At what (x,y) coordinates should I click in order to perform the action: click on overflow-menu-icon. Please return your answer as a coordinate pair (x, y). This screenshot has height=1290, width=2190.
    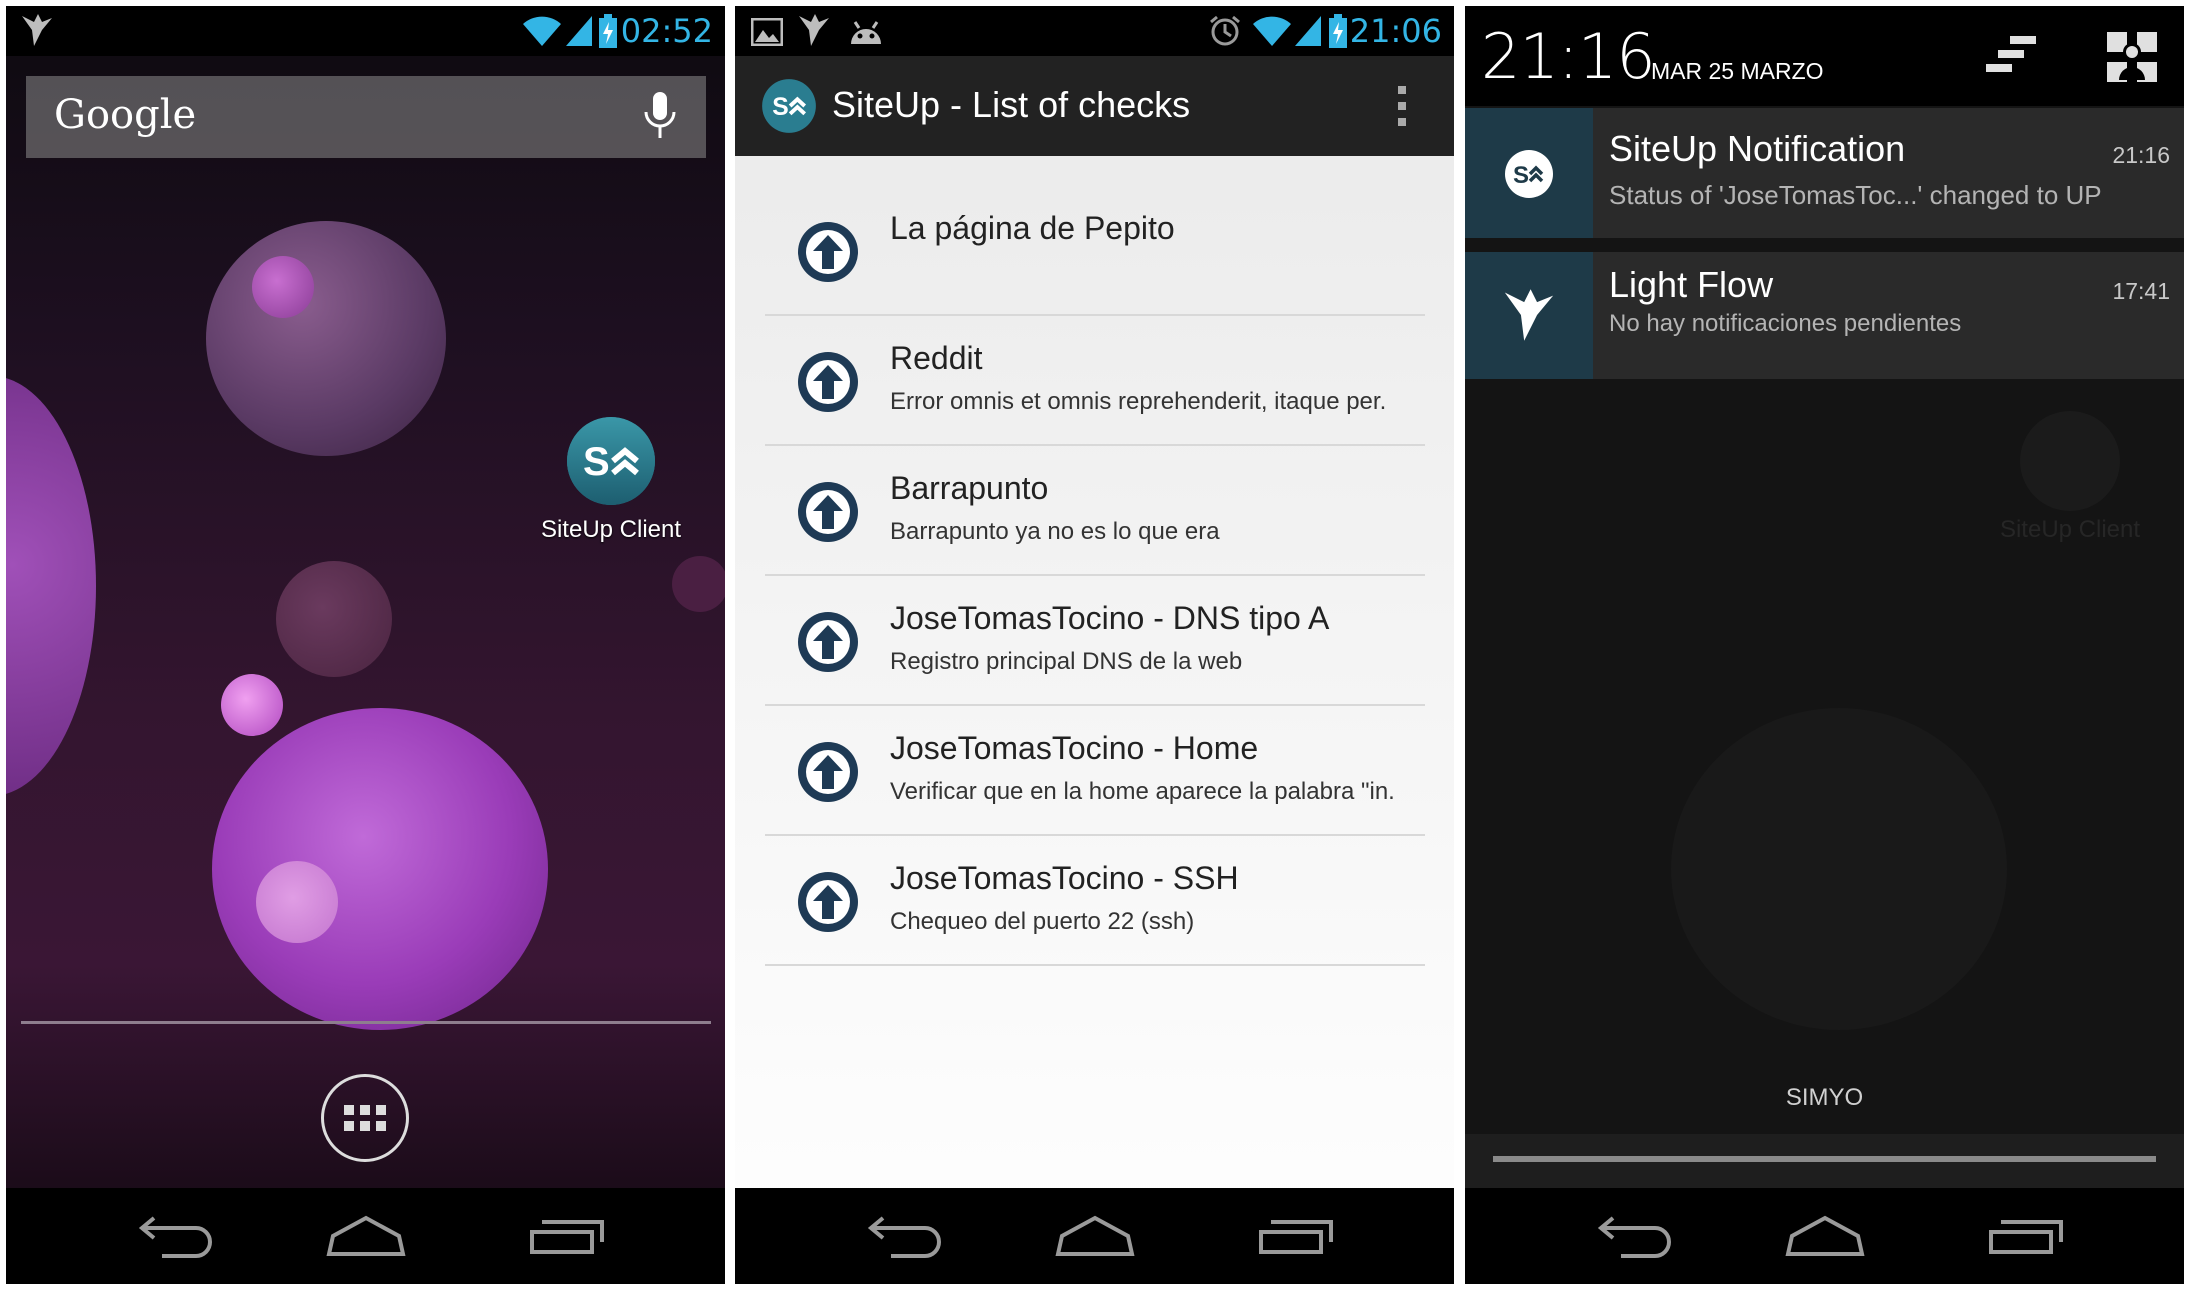
    Looking at the image, I should click on (1403, 110).